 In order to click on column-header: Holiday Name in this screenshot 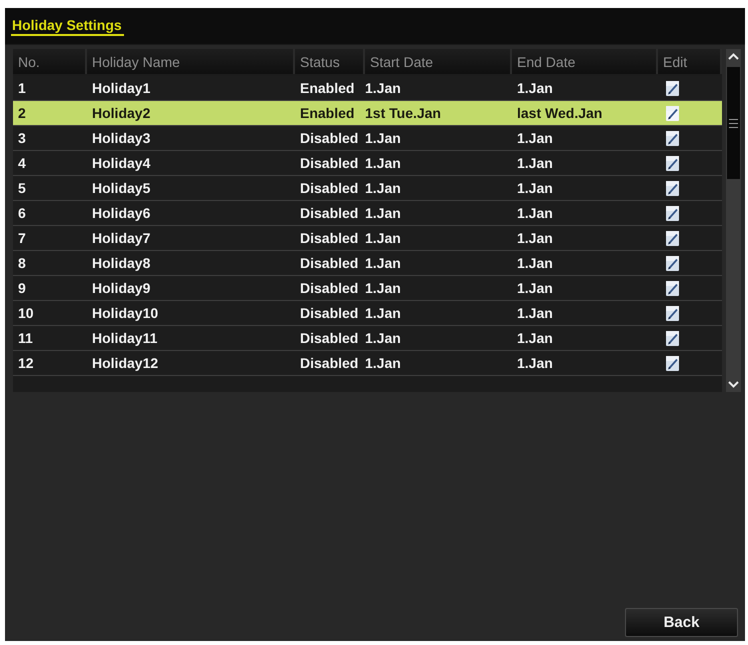, I will do `click(191, 61)`.